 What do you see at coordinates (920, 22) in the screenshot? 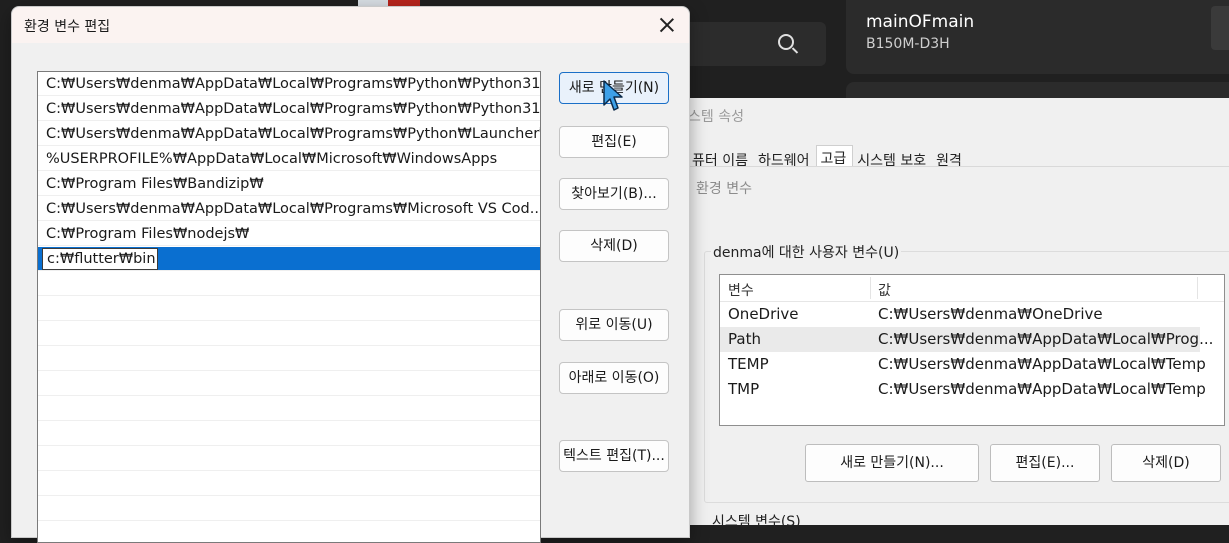
I see `device-name: mainOFmain` at bounding box center [920, 22].